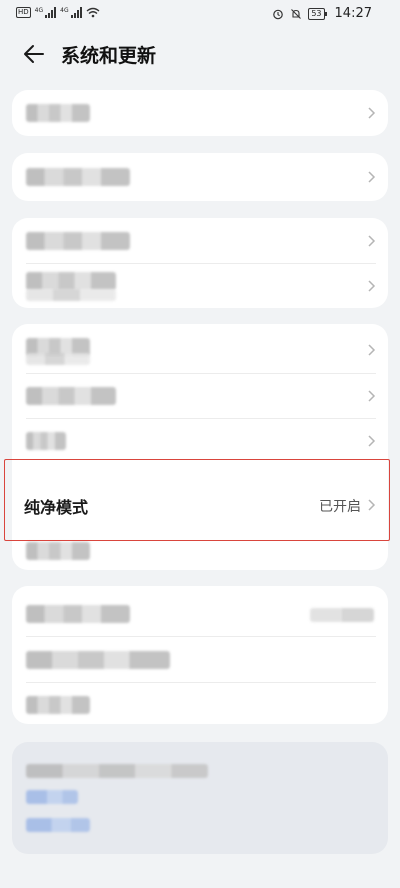 This screenshot has height=888, width=400. I want to click on status-right: 53 14:27, so click(322, 13).